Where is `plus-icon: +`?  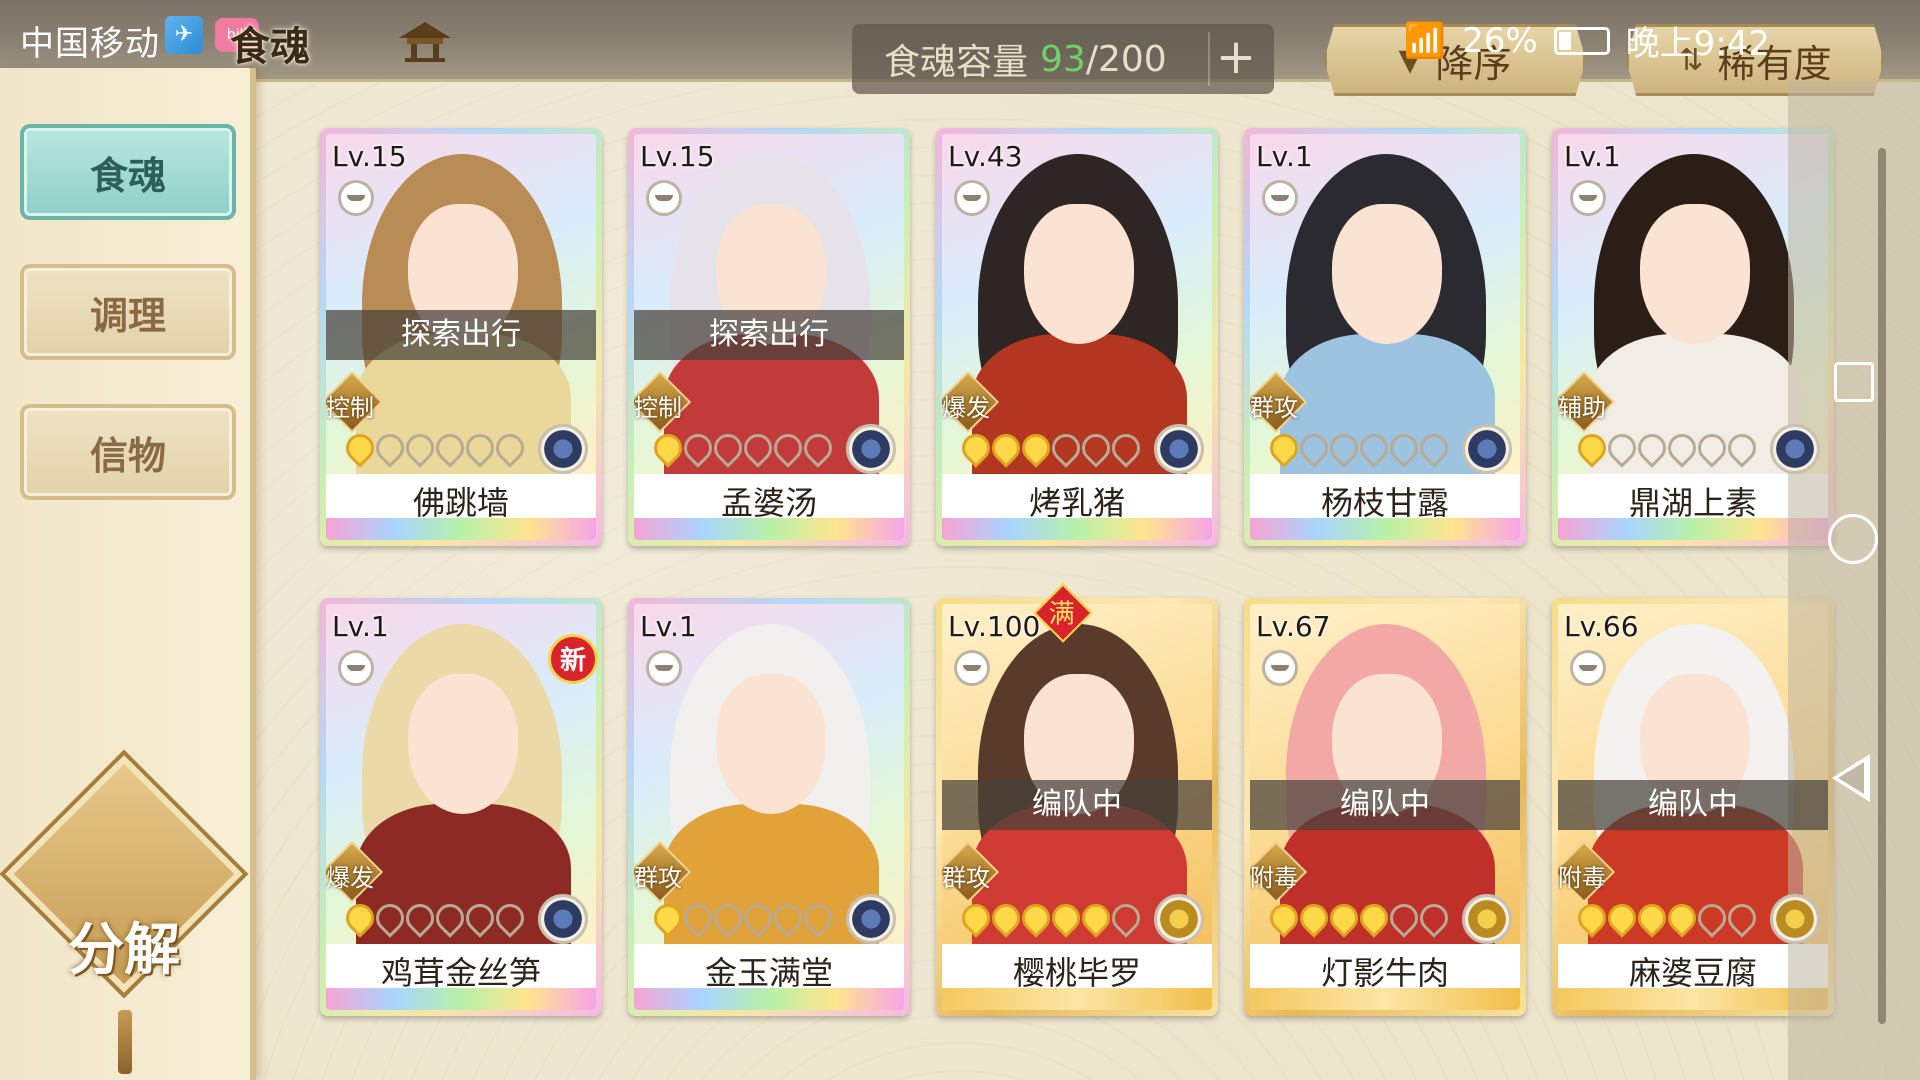
plus-icon: + is located at coordinates (1235, 59).